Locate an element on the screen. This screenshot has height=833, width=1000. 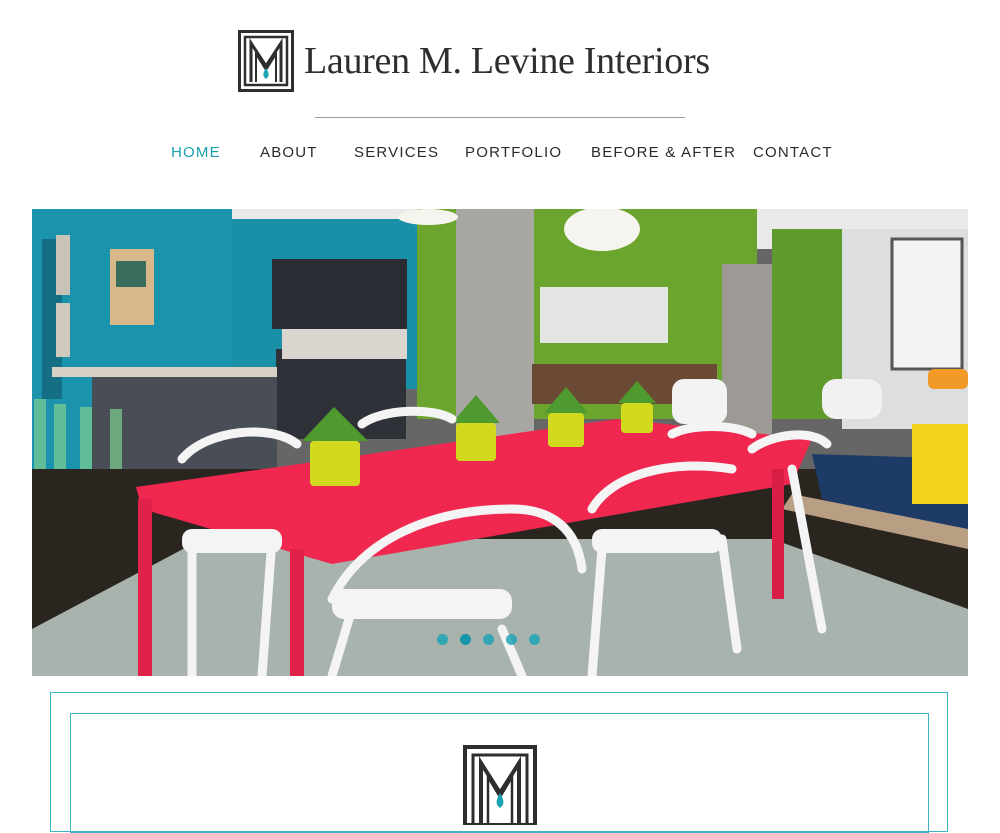
brand-name: Lauren M. Levine Interiors is located at coordinates (507, 61).